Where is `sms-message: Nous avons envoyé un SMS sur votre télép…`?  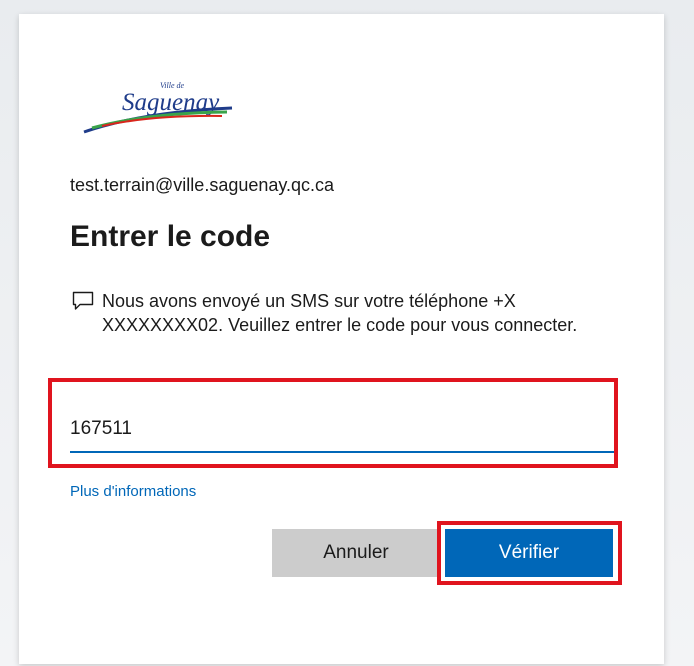 sms-message: Nous avons envoyé un SMS sur votre télép… is located at coordinates (352, 313).